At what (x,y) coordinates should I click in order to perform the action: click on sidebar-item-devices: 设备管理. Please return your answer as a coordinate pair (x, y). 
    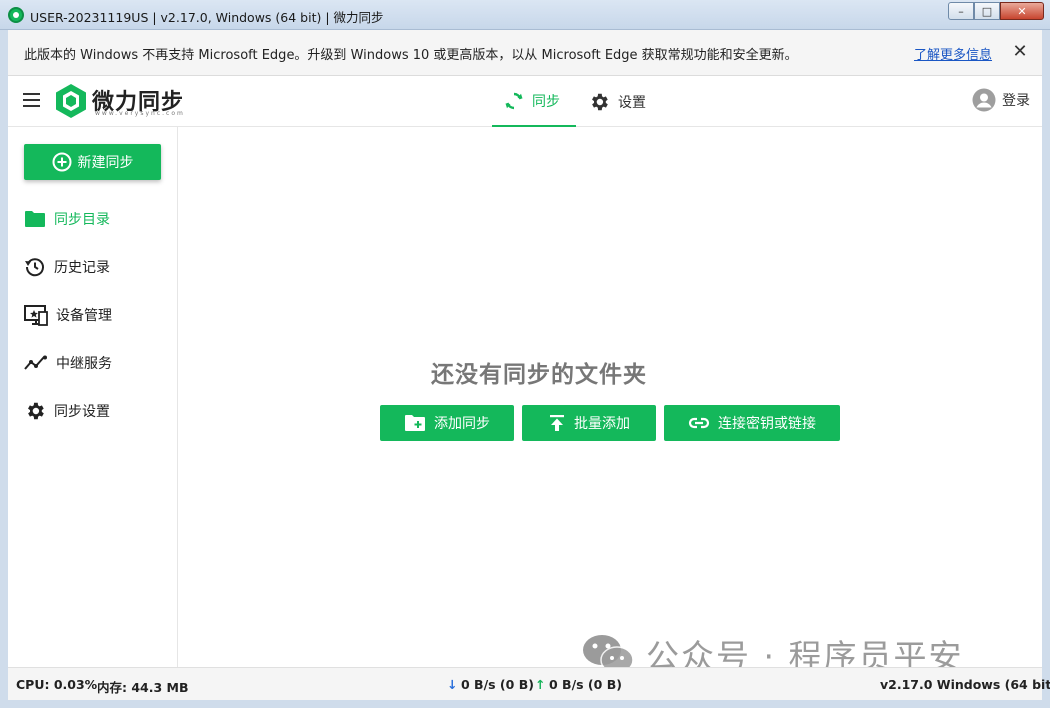
    Looking at the image, I should click on (93, 315).